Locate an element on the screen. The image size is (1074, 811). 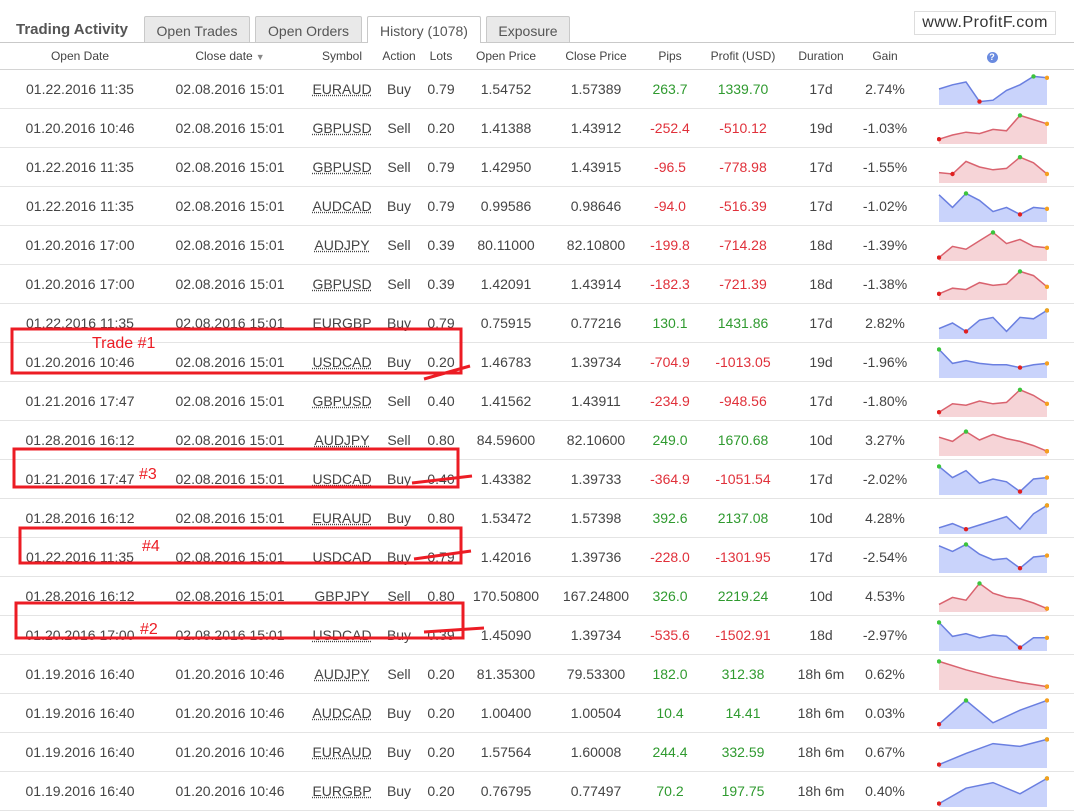
open-price-cell: 80.11000 is located at coordinates (506, 245).